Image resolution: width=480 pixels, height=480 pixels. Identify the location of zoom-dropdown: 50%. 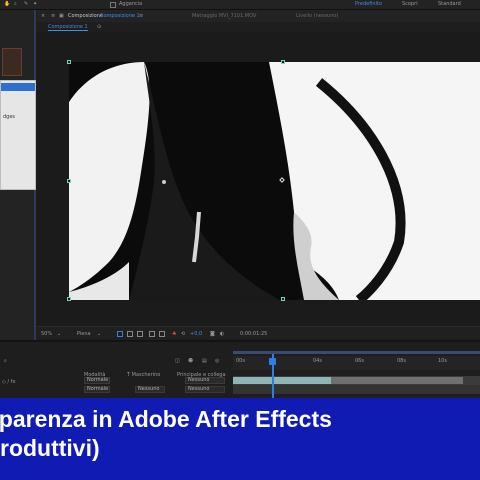
(46, 334).